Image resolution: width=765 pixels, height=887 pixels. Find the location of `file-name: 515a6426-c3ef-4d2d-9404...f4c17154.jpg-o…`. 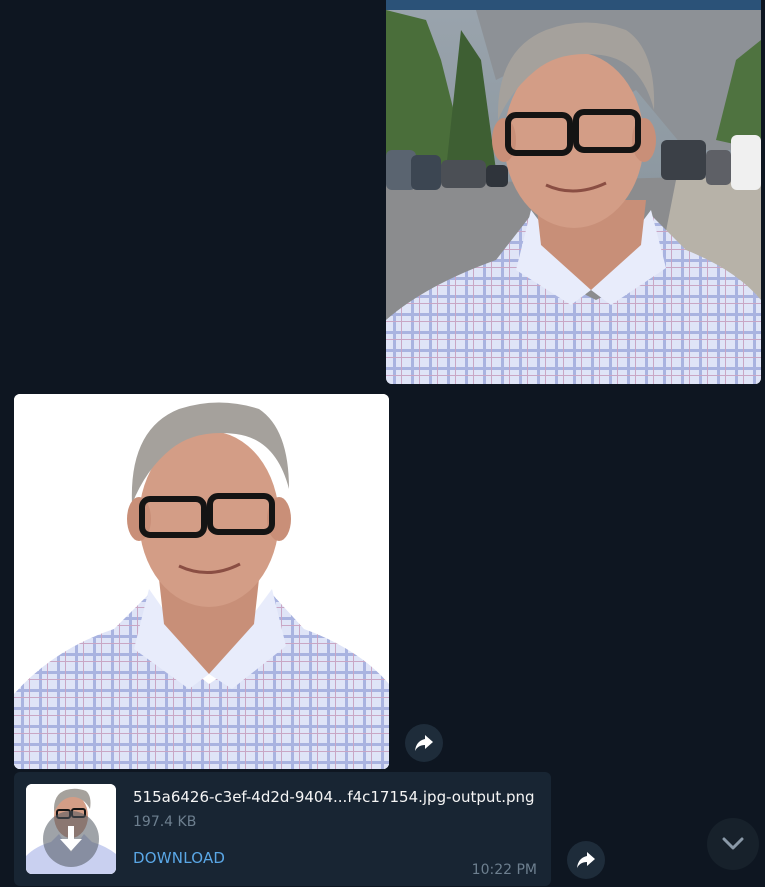

file-name: 515a6426-c3ef-4d2d-9404...f4c17154.jpg-o… is located at coordinates (334, 797).